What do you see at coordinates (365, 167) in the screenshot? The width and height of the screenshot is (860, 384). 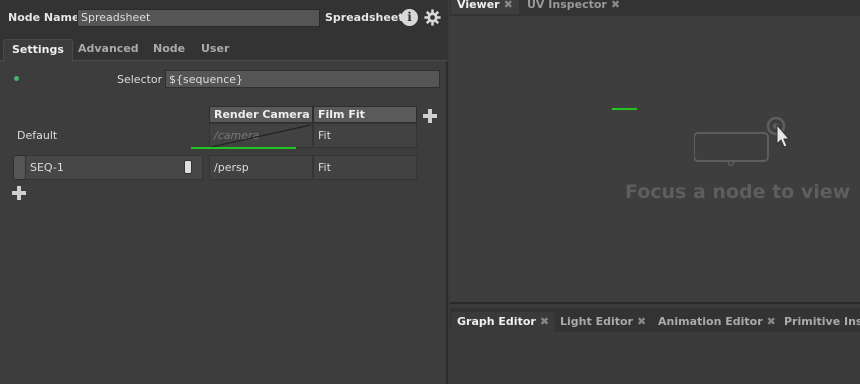 I see `seq-1-film-fit-cell: Fit` at bounding box center [365, 167].